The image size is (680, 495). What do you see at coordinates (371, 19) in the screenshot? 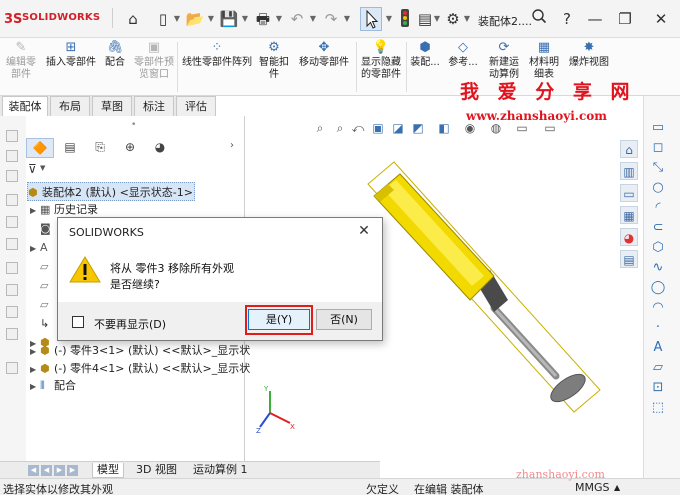
I see `select-tool-button` at bounding box center [371, 19].